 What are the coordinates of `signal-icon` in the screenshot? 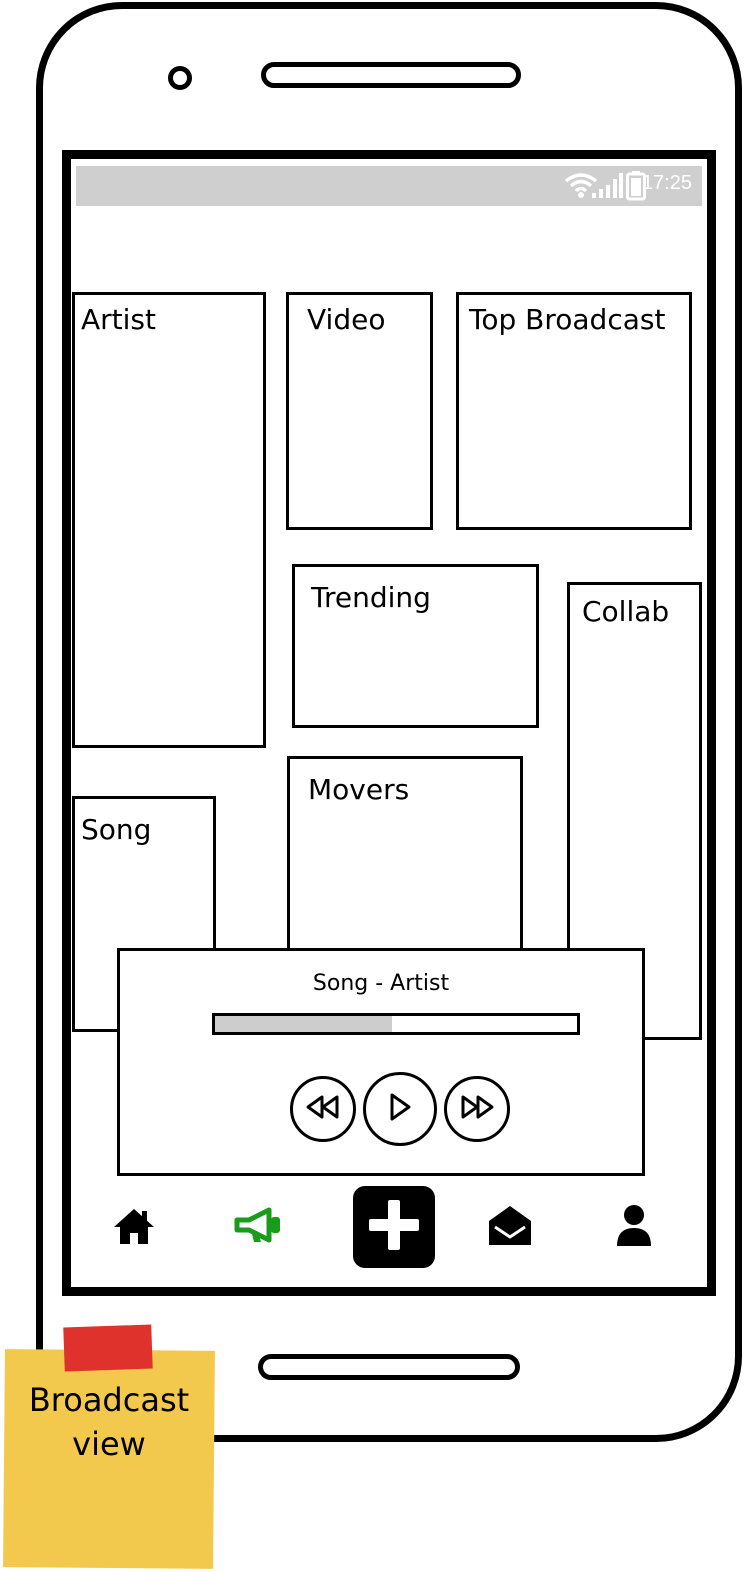 It's located at (607, 188).